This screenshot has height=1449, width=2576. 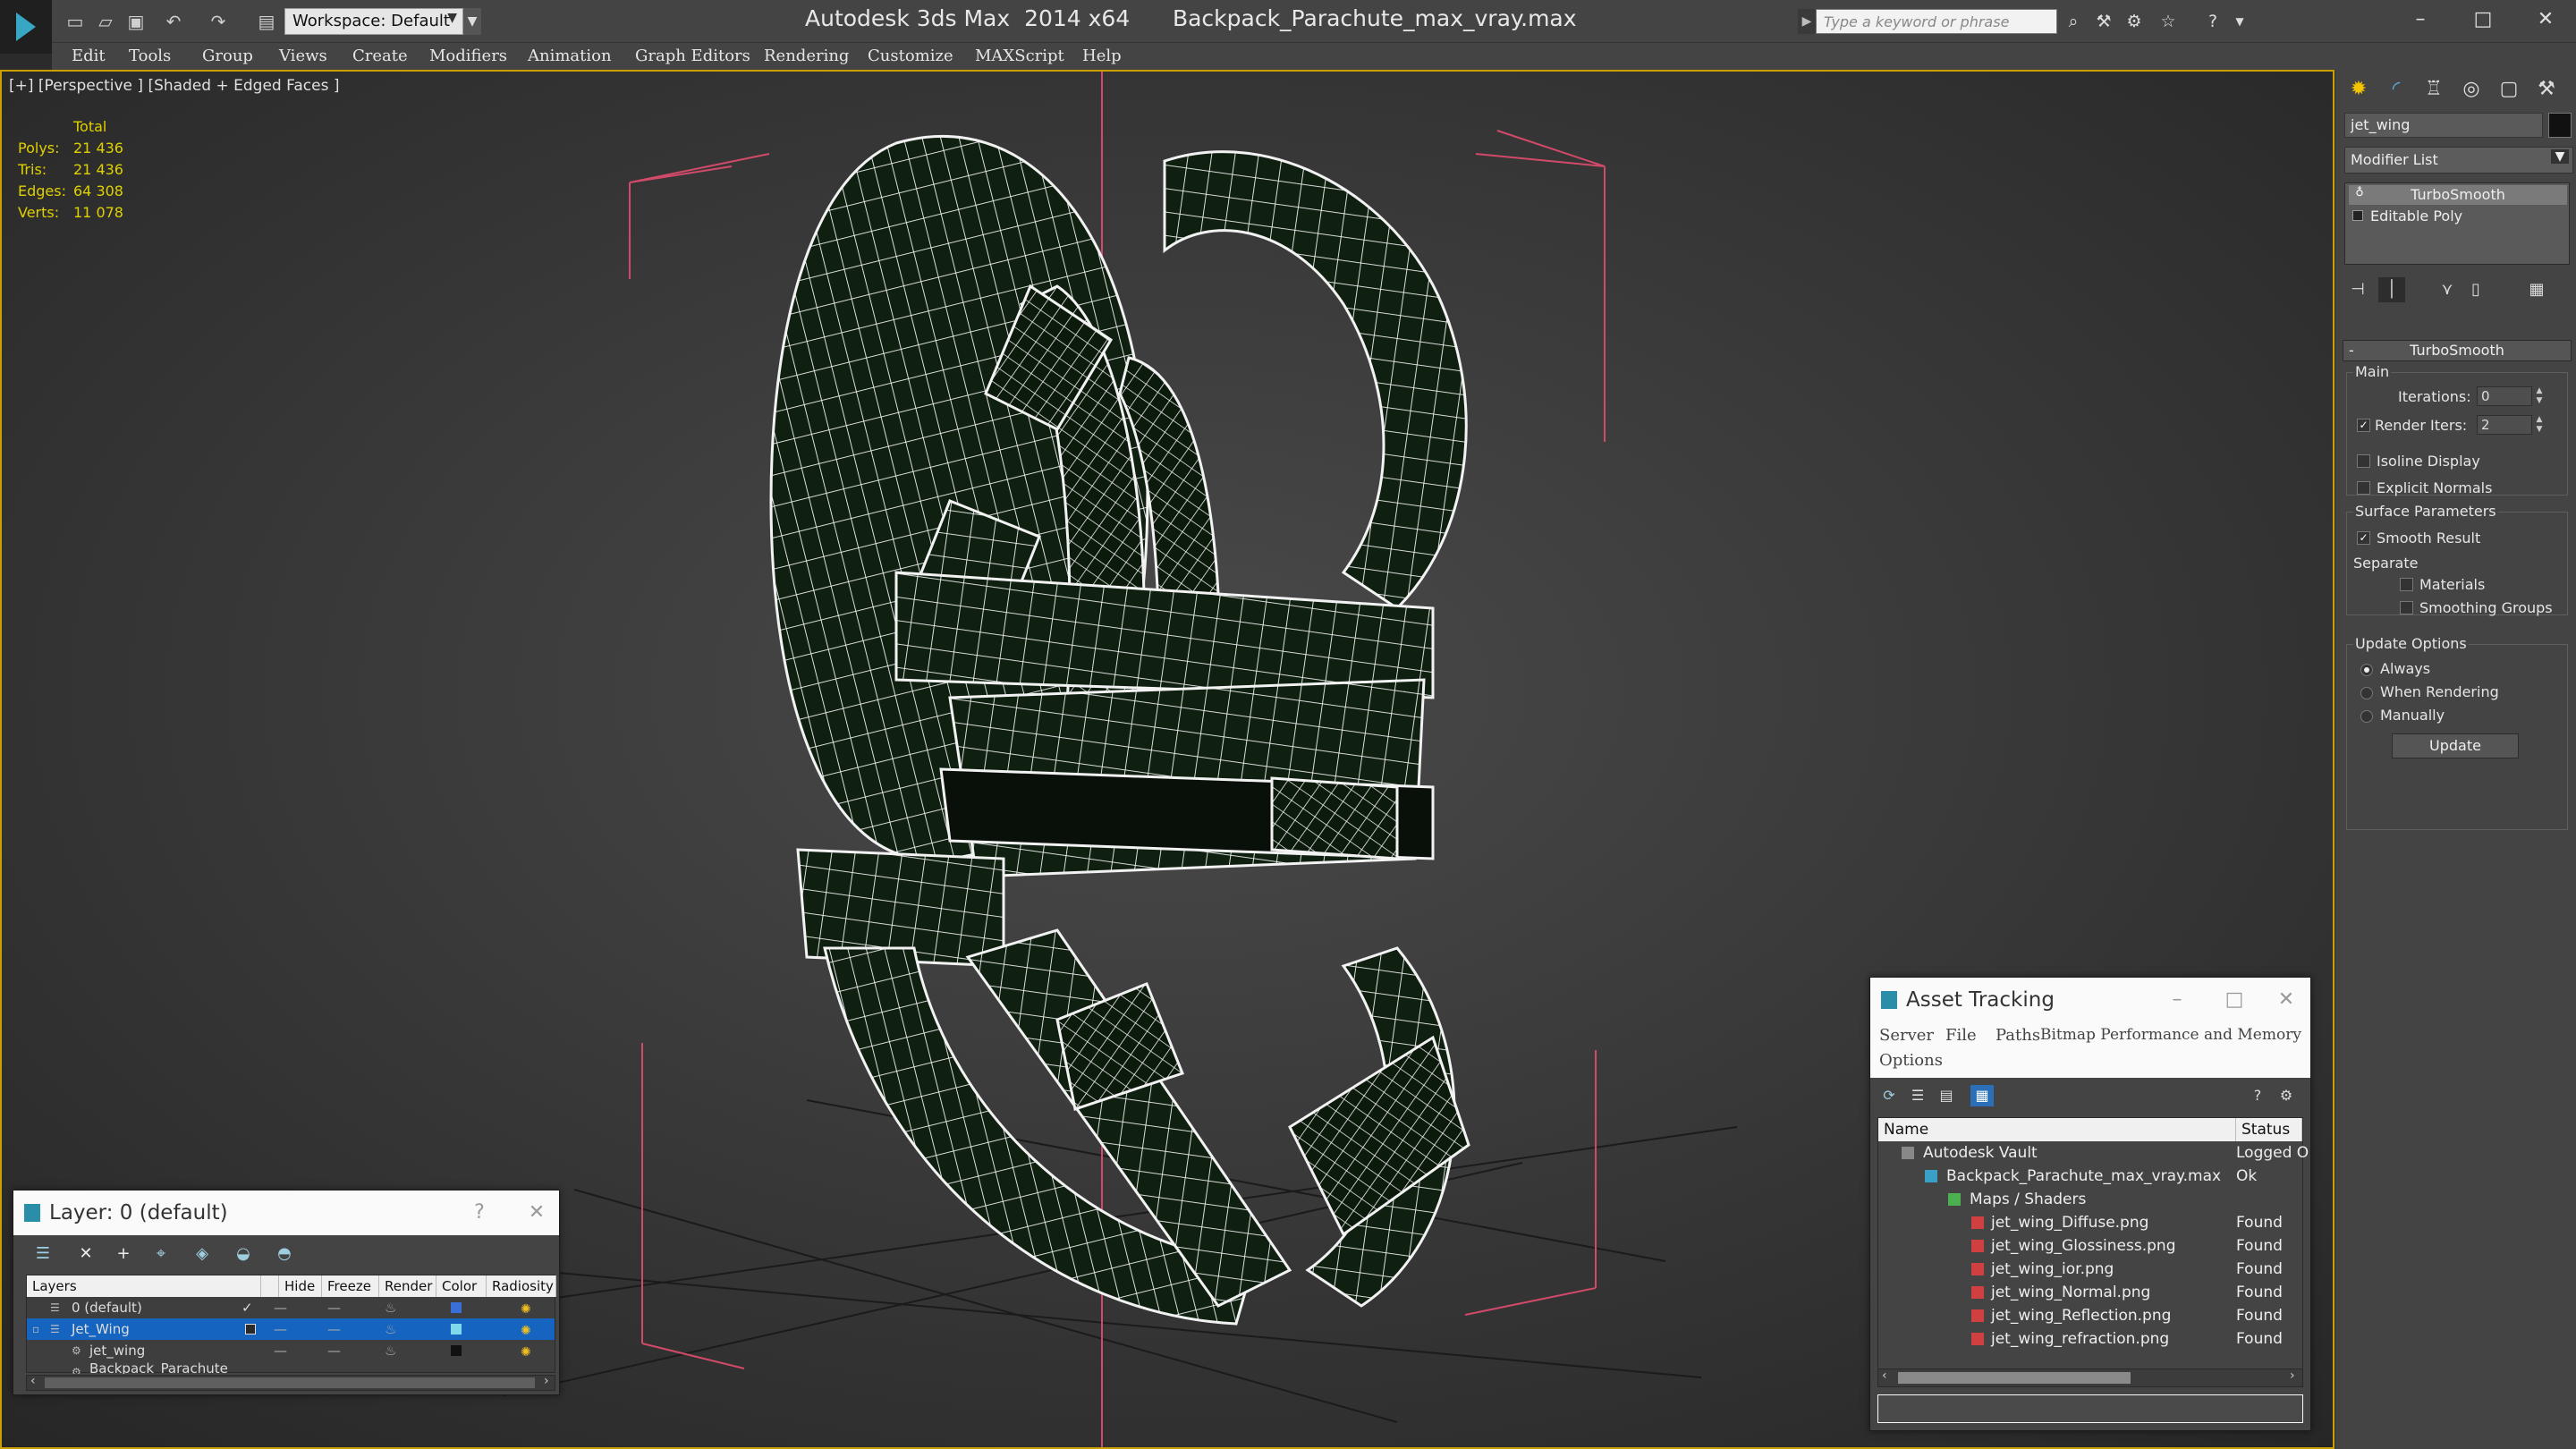 I want to click on render-teapot-icon: ♨, so click(x=390, y=1329).